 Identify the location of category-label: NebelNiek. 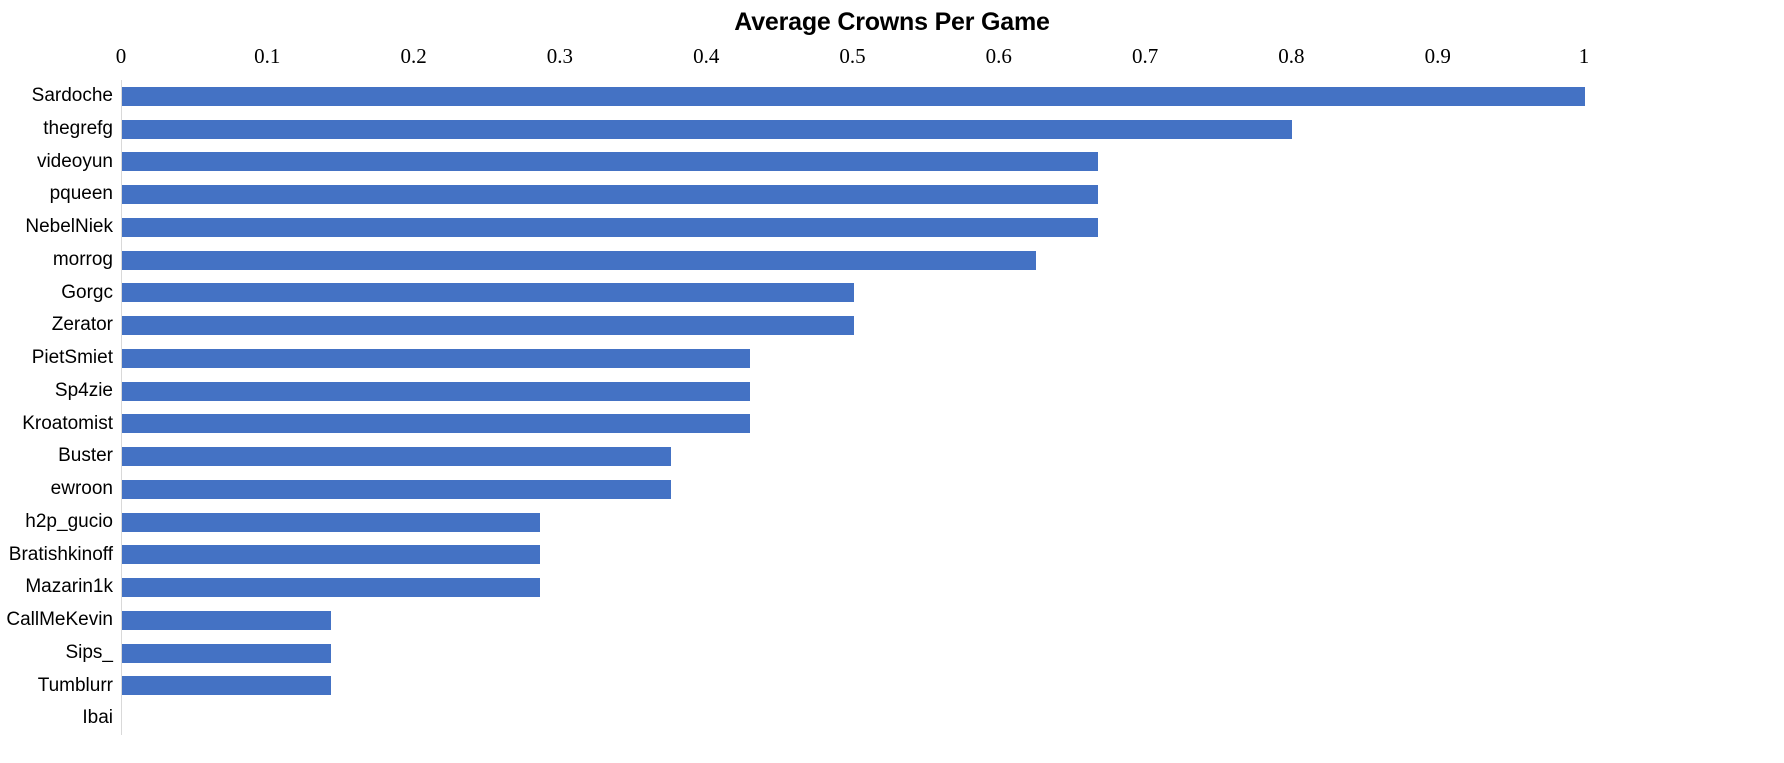
(69, 226).